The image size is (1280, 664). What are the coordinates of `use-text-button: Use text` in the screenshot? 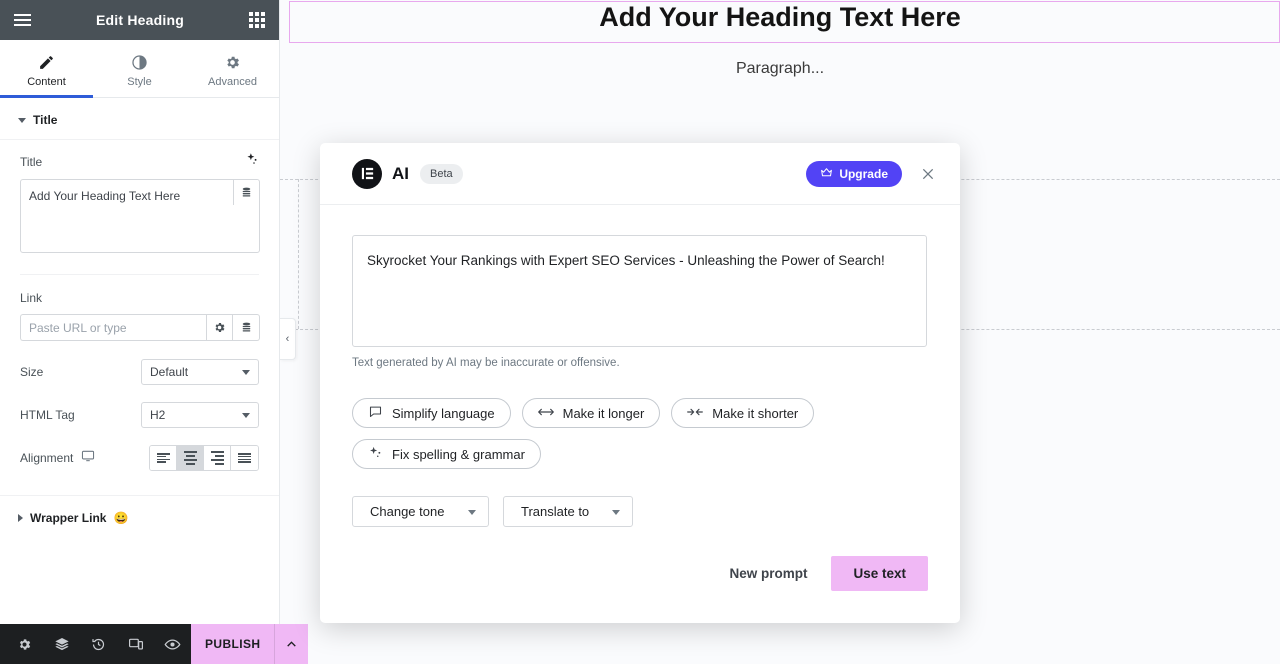 It's located at (879, 573).